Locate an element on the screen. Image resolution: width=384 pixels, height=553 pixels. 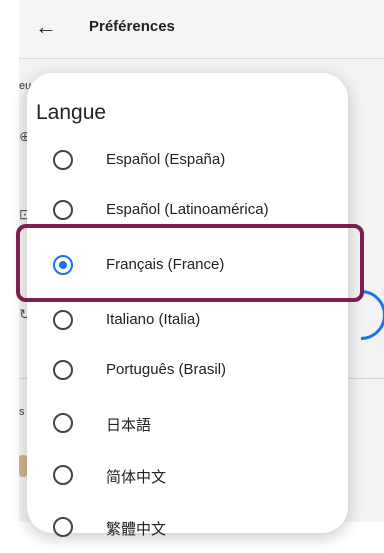
language-option: 简体中文 is located at coordinates (187, 476).